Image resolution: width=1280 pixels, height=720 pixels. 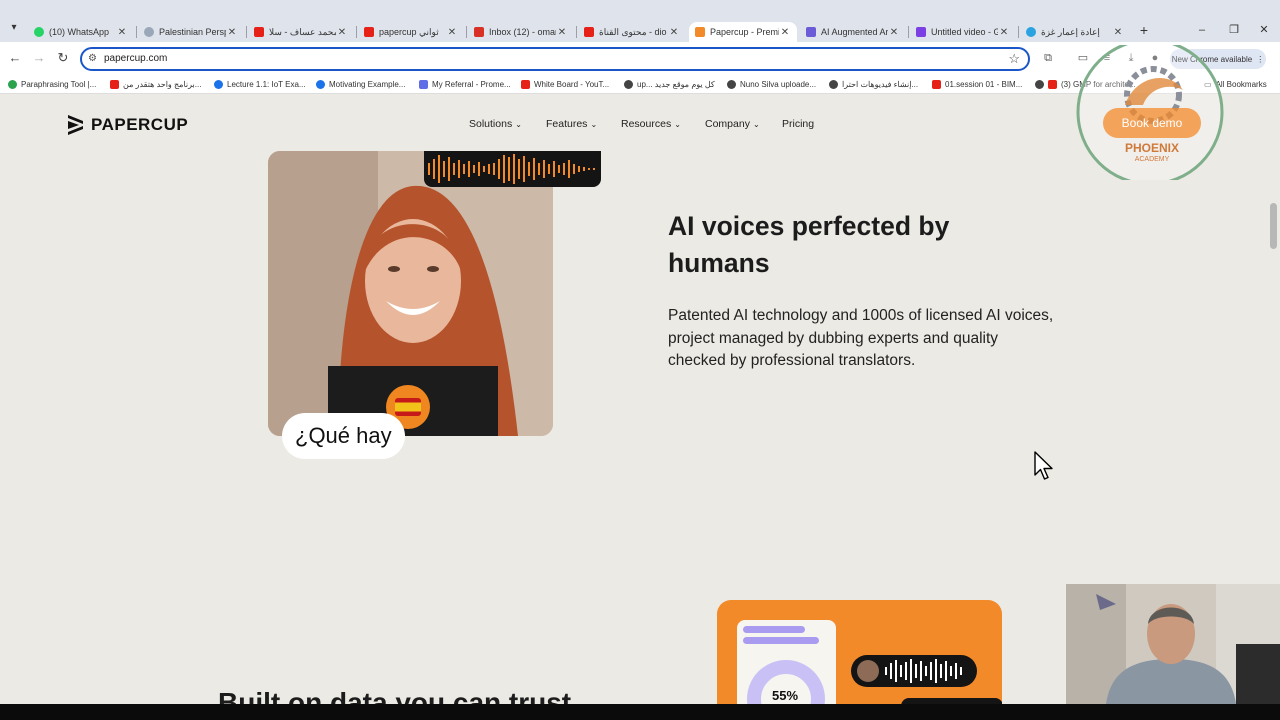 What do you see at coordinates (732, 124) in the screenshot?
I see `nav-company: Company ⌄` at bounding box center [732, 124].